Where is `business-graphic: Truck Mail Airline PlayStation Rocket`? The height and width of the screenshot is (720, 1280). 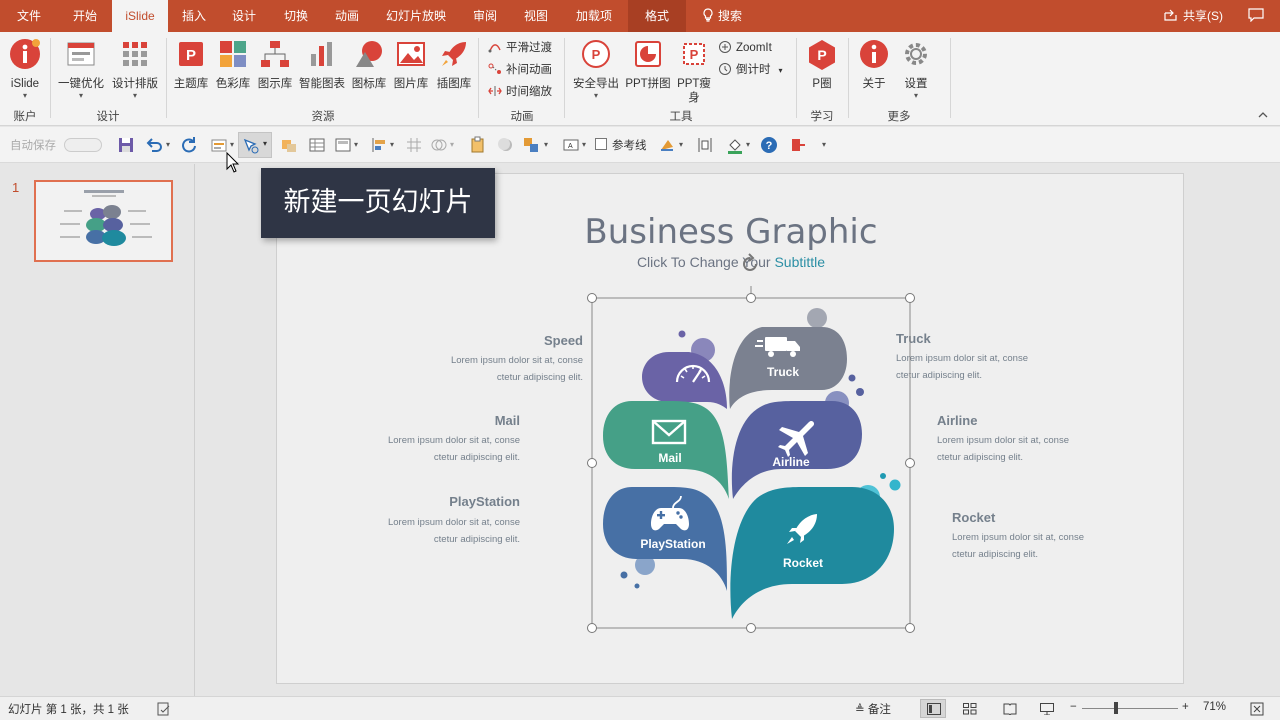
business-graphic: Truck Mail Airline PlayStation Rocket is located at coordinates (757, 464).